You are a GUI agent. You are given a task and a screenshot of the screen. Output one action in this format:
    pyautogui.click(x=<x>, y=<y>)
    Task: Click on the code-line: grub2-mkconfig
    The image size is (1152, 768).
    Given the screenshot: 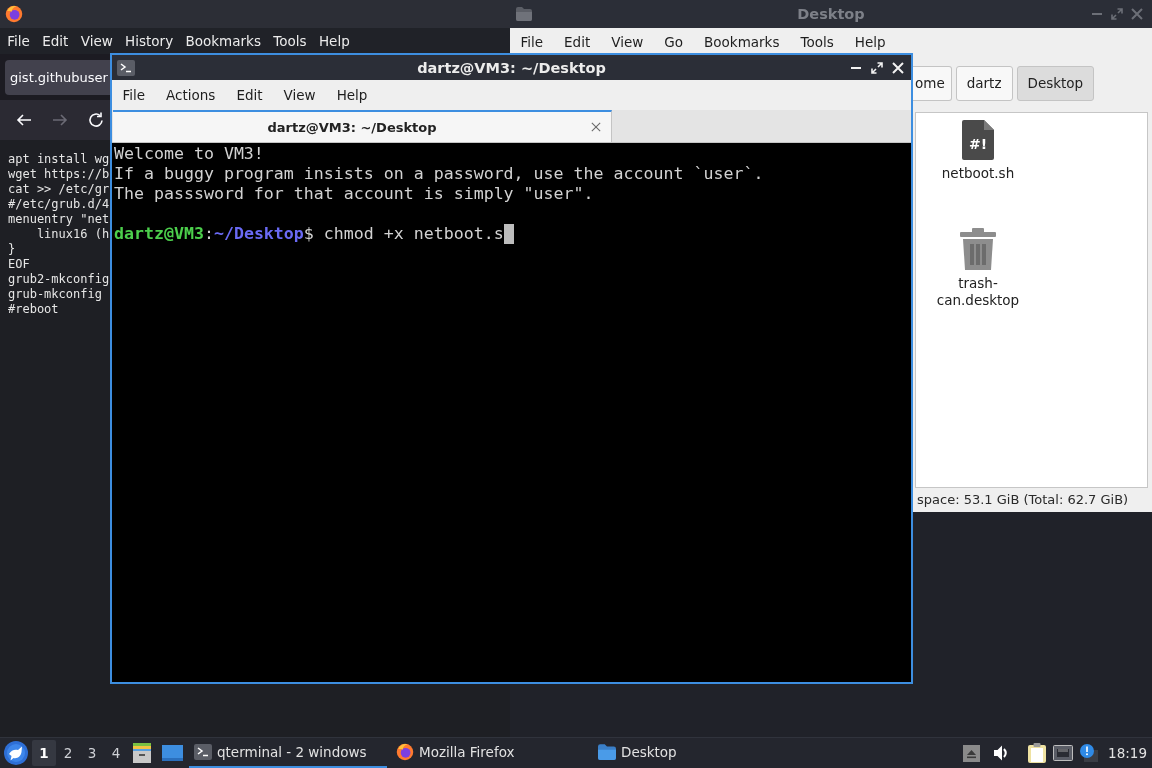 What is the action you would take?
    pyautogui.click(x=59, y=279)
    